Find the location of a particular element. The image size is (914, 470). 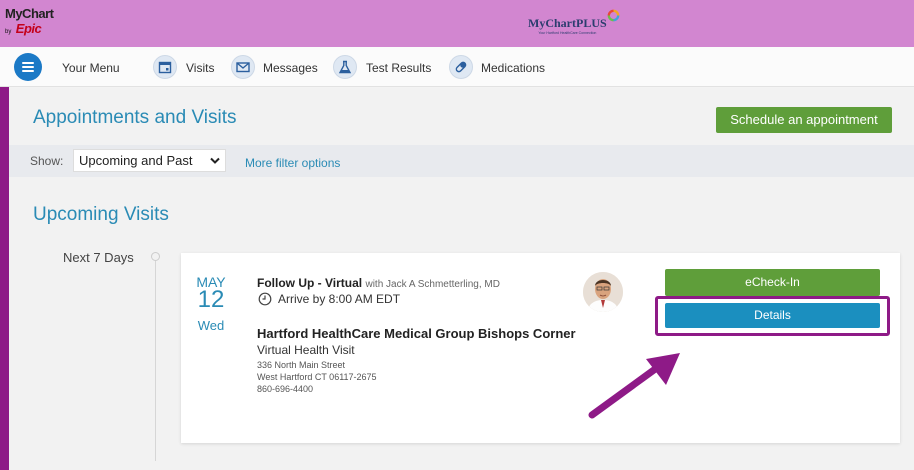

schedule-appointment-button: Schedule an appointment is located at coordinates (804, 120).